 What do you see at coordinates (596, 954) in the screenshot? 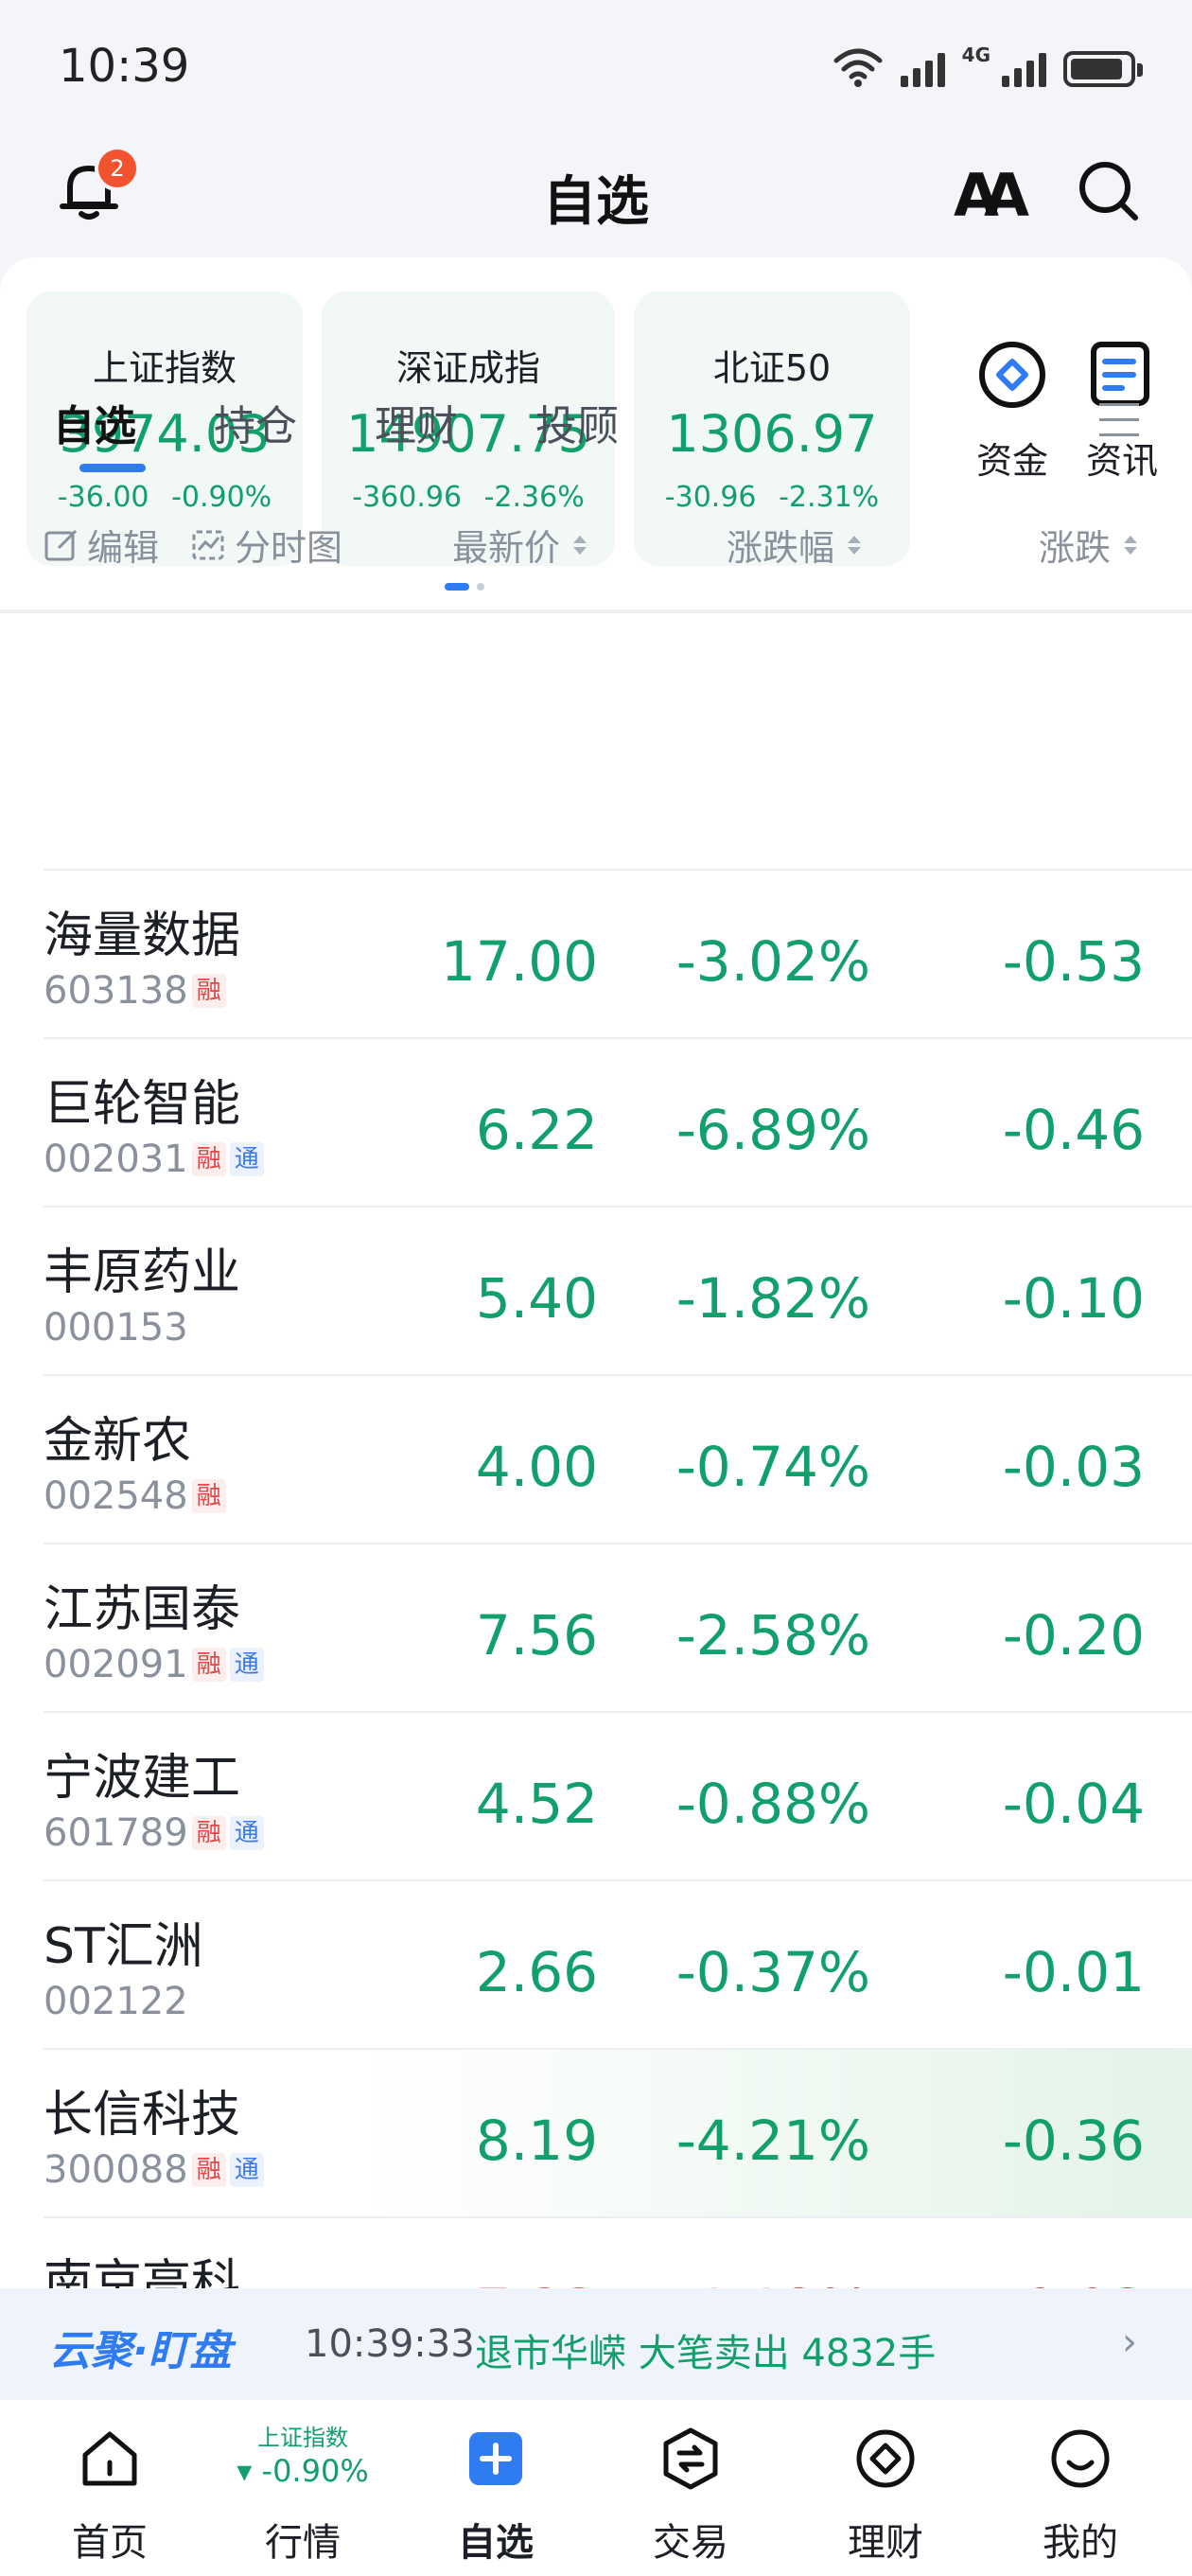
I see `stock-row: 海量数据 603138 融 17.00 -3.02% -0.53` at bounding box center [596, 954].